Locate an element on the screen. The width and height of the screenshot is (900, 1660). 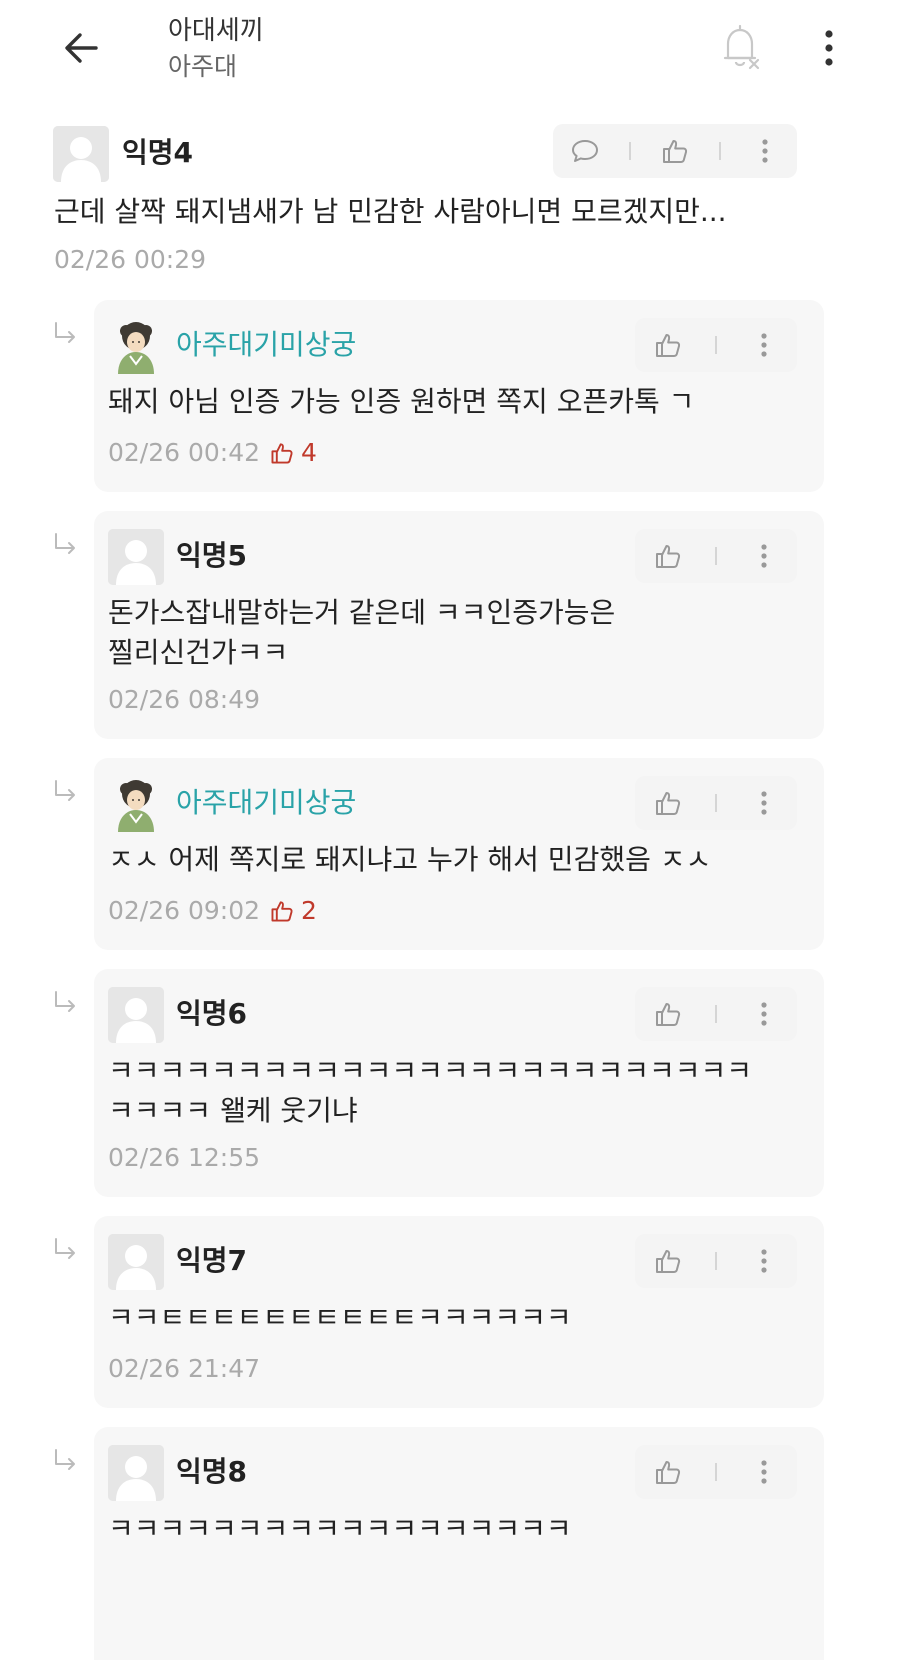
speech-bubble-icon is located at coordinates (585, 151).